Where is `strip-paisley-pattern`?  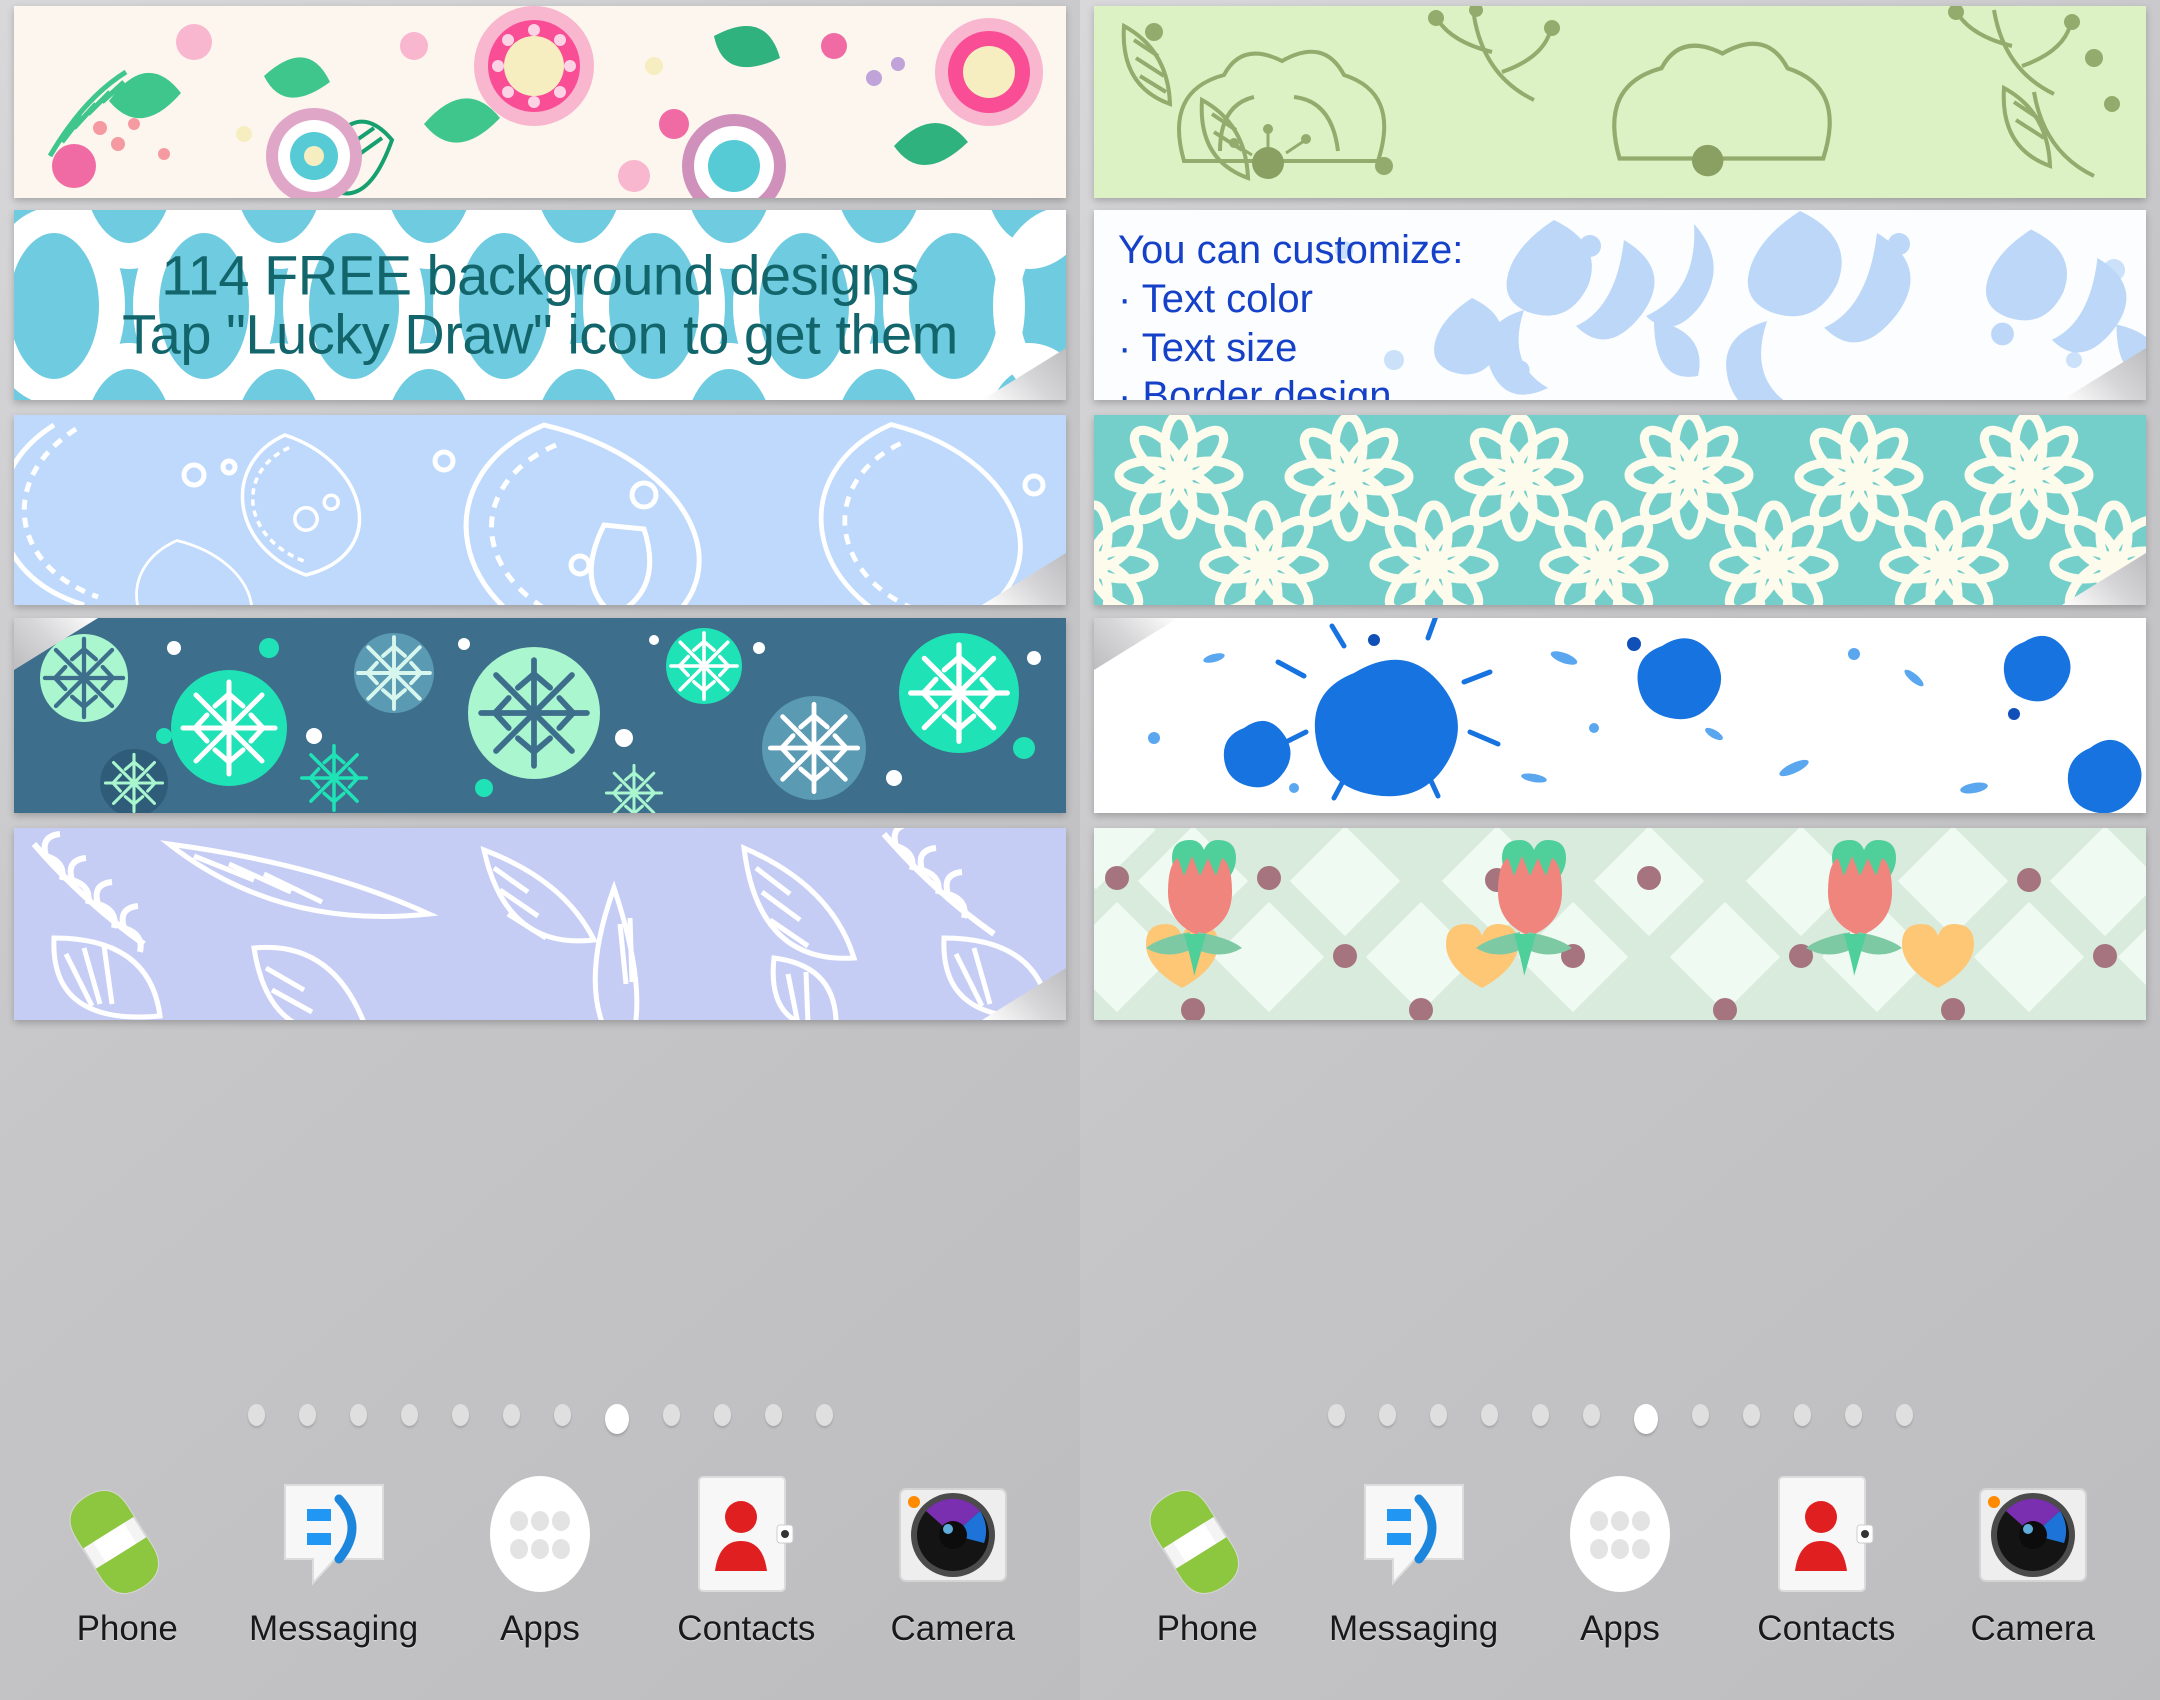 strip-paisley-pattern is located at coordinates (540, 510).